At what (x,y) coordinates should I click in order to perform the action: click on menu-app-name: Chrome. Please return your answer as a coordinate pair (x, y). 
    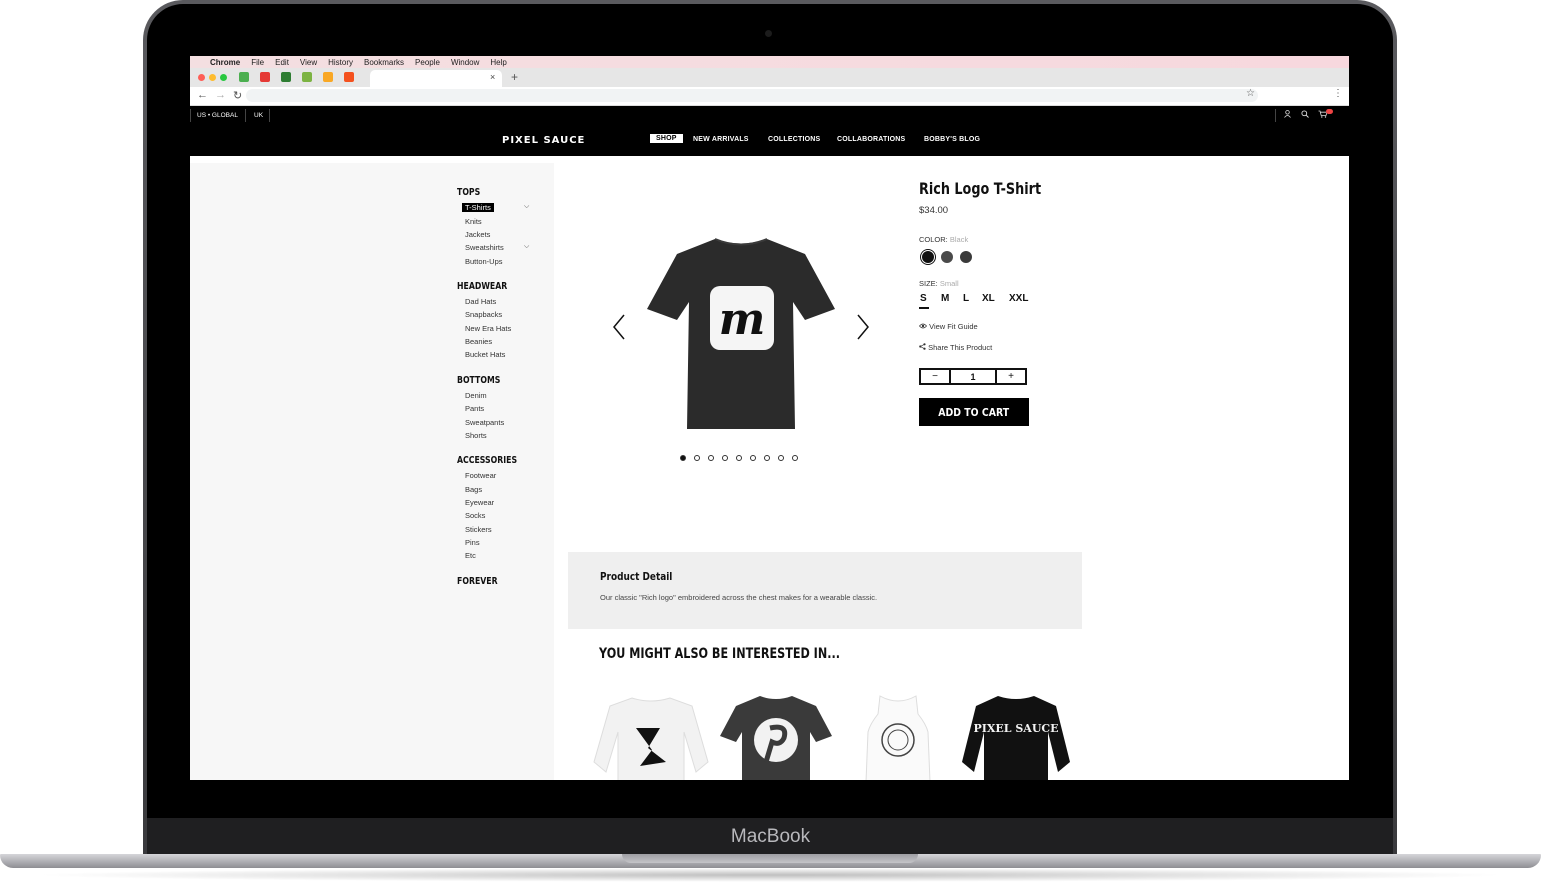
    Looking at the image, I should click on (225, 62).